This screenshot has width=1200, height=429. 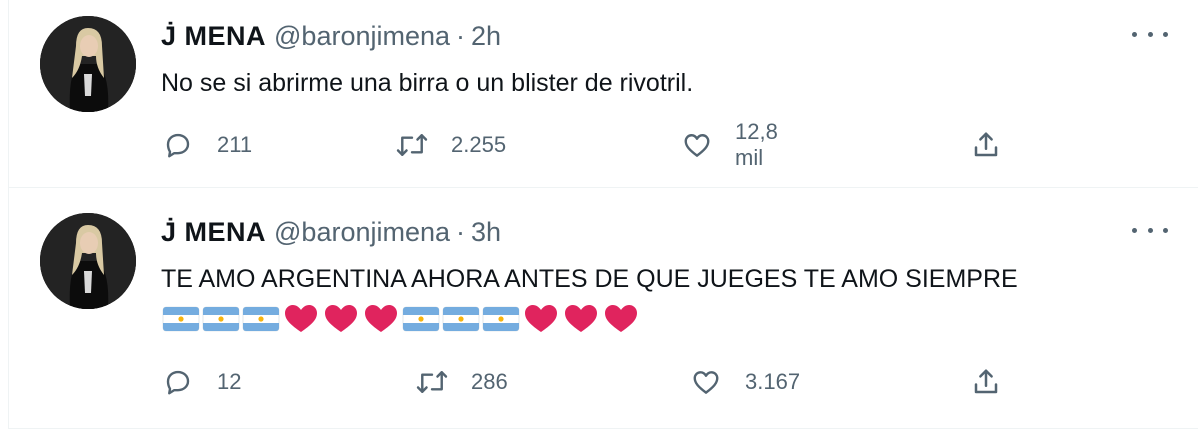 What do you see at coordinates (201, 382) in the screenshot?
I see `reply-button: 12` at bounding box center [201, 382].